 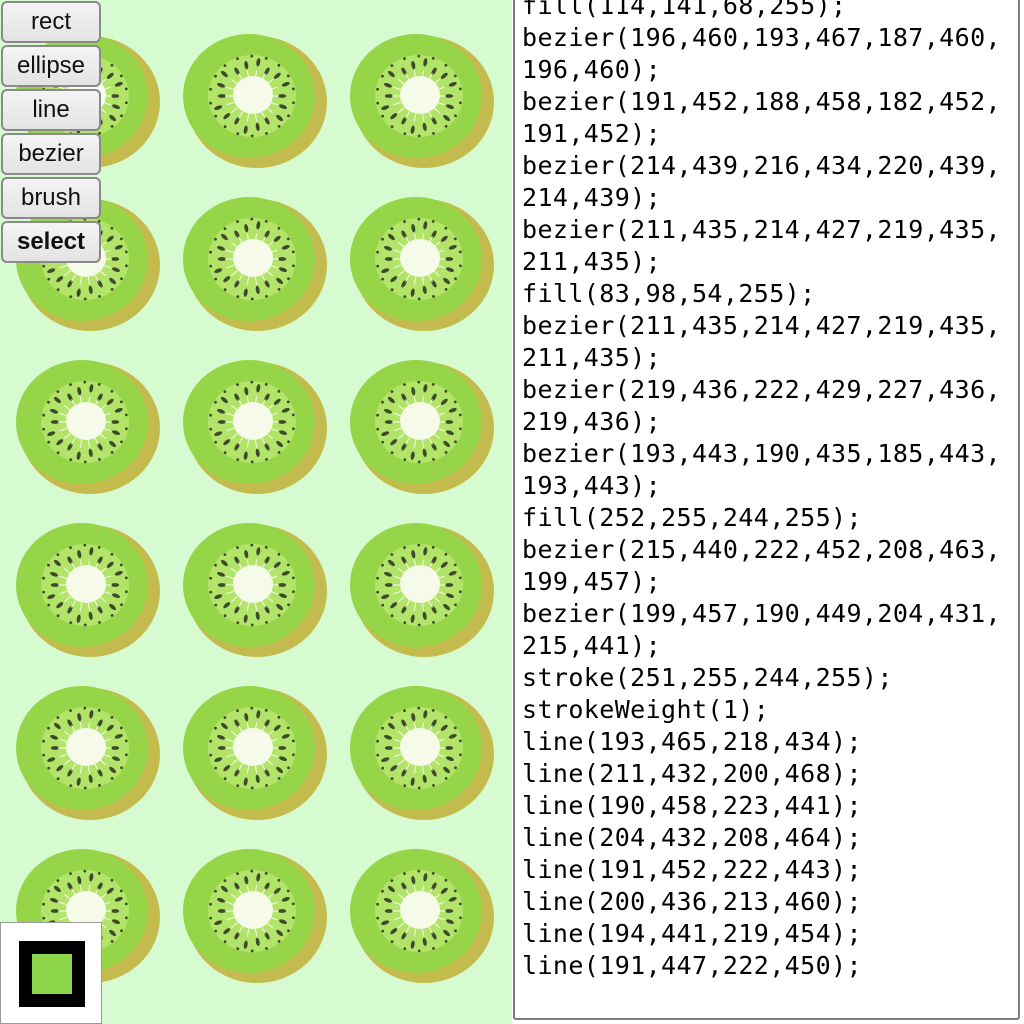 I want to click on code-line: strokeWeight(1);, so click(x=646, y=709).